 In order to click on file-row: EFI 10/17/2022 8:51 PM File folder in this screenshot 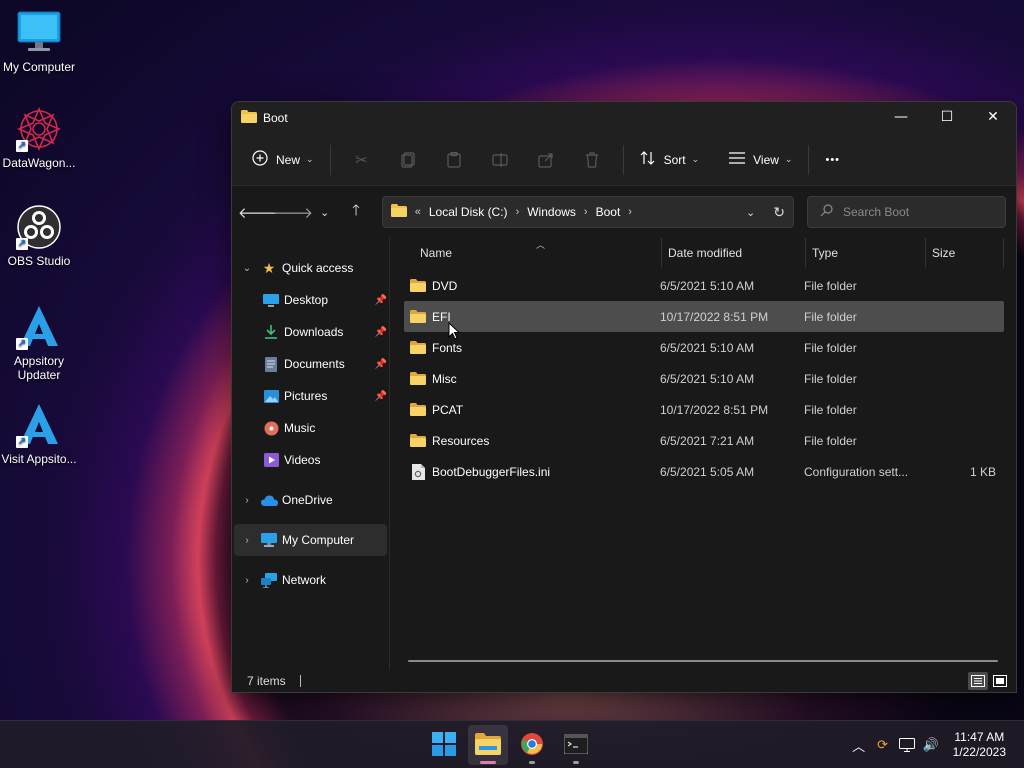, I will do `click(704, 316)`.